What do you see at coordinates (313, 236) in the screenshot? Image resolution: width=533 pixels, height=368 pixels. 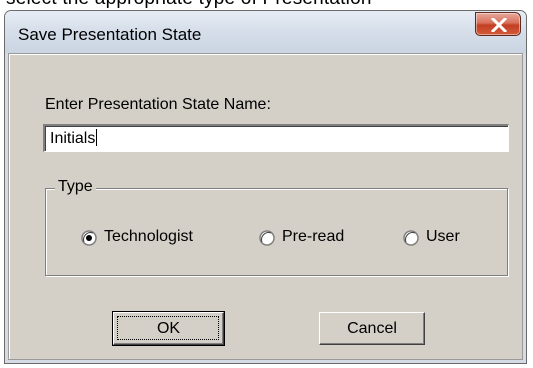 I see `radio-pre-read-label: Pre-read` at bounding box center [313, 236].